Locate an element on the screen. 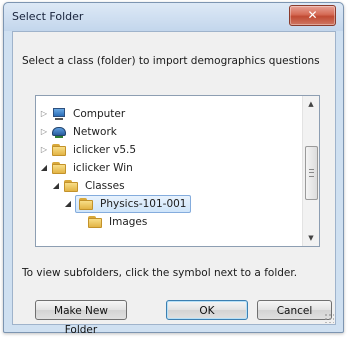 This screenshot has width=348, height=340. tree-item-iclicker-win: ◢ iclicker Win is located at coordinates (86, 168).